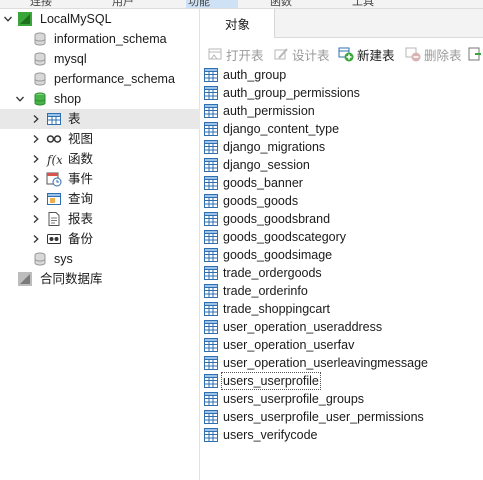 Image resolution: width=483 pixels, height=480 pixels. What do you see at coordinates (100, 99) in the screenshot?
I see `tree-node-db-shop: shop` at bounding box center [100, 99].